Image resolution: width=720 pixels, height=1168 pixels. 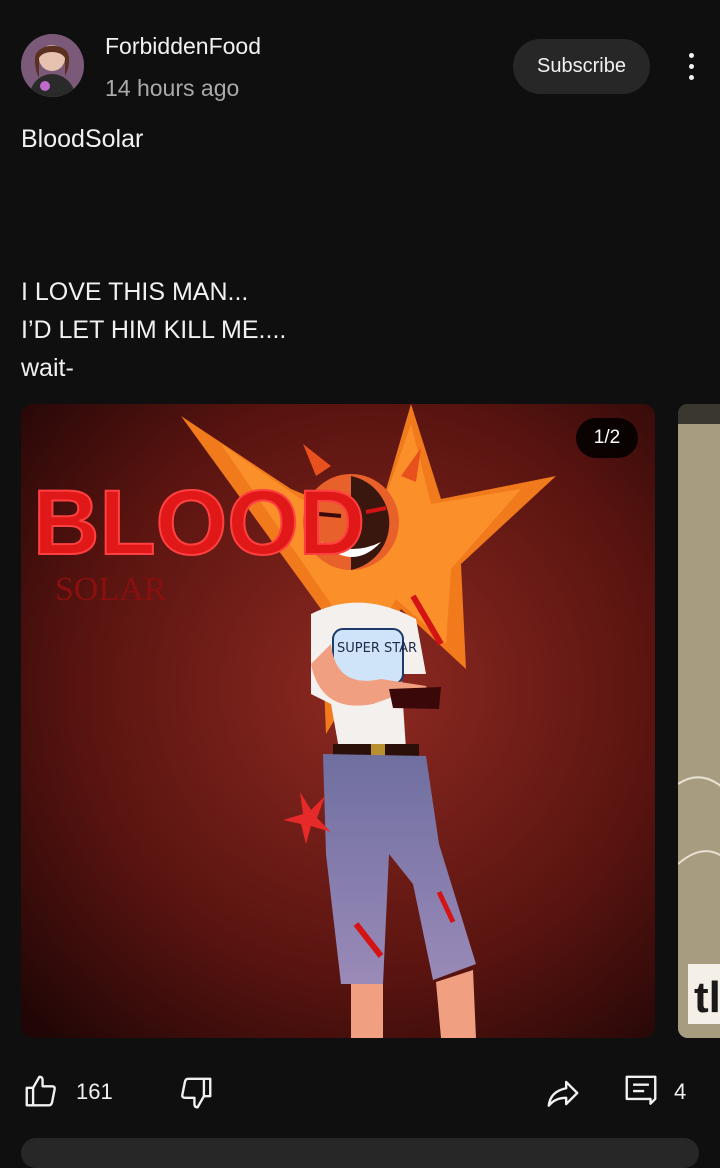 What do you see at coordinates (196, 1095) in the screenshot?
I see `thumbs-down-icon` at bounding box center [196, 1095].